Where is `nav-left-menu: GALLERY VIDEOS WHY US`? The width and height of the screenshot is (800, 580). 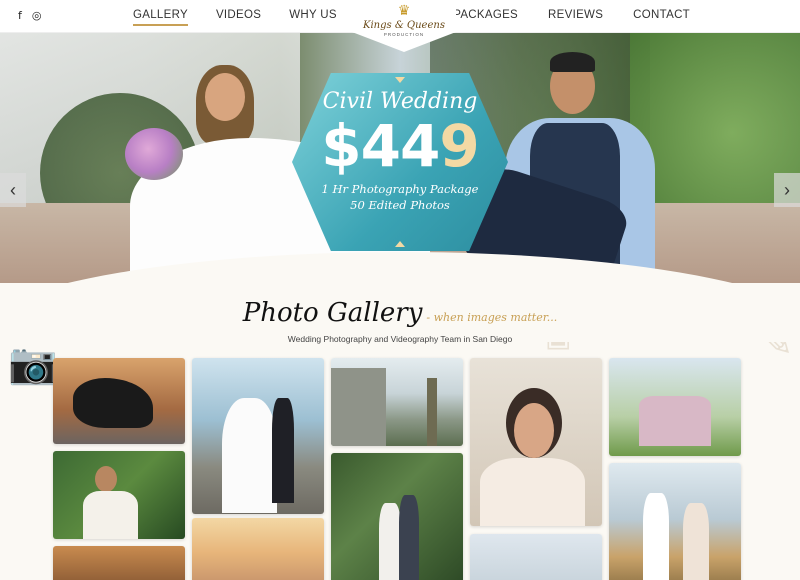 nav-left-menu: GALLERY VIDEOS WHY US is located at coordinates (235, 17).